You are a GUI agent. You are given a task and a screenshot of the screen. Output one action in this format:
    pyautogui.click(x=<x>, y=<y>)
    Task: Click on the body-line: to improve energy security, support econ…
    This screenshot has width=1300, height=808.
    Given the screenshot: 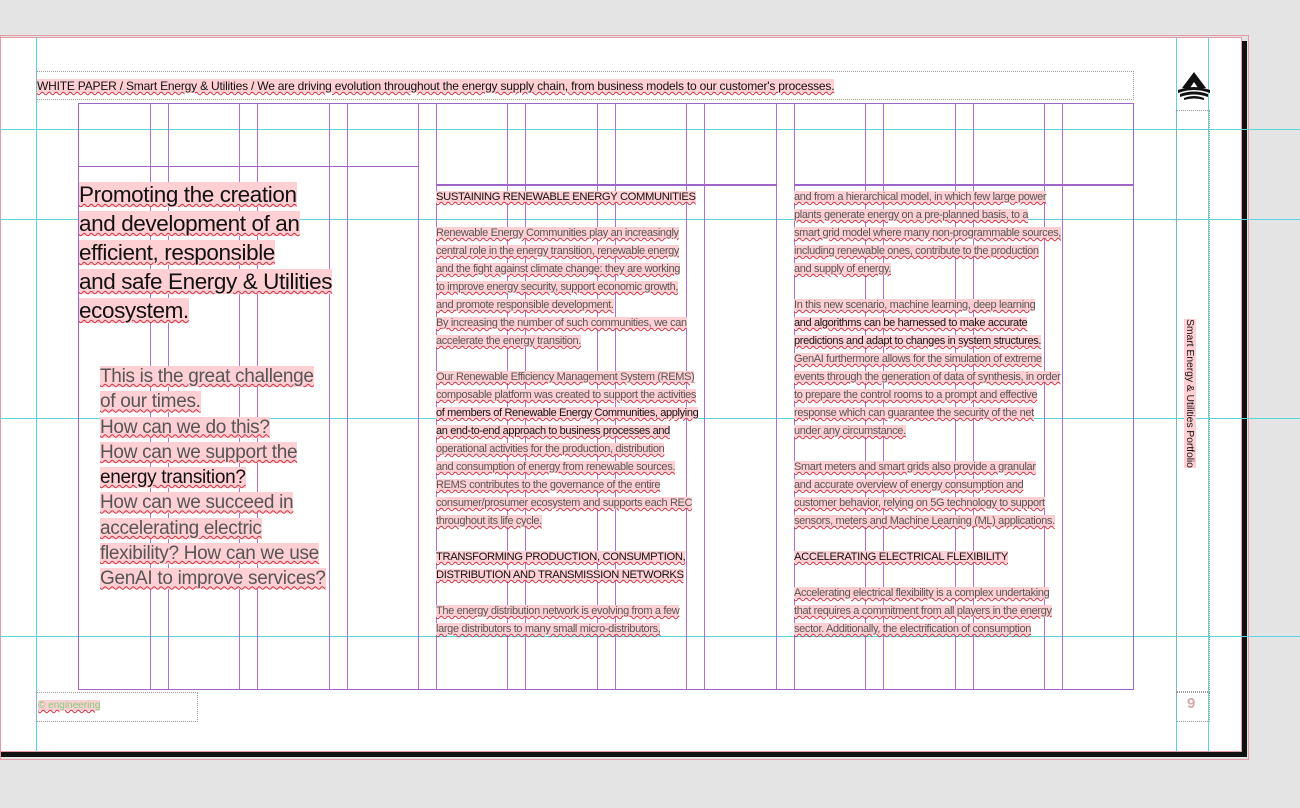 What is the action you would take?
    pyautogui.click(x=557, y=287)
    